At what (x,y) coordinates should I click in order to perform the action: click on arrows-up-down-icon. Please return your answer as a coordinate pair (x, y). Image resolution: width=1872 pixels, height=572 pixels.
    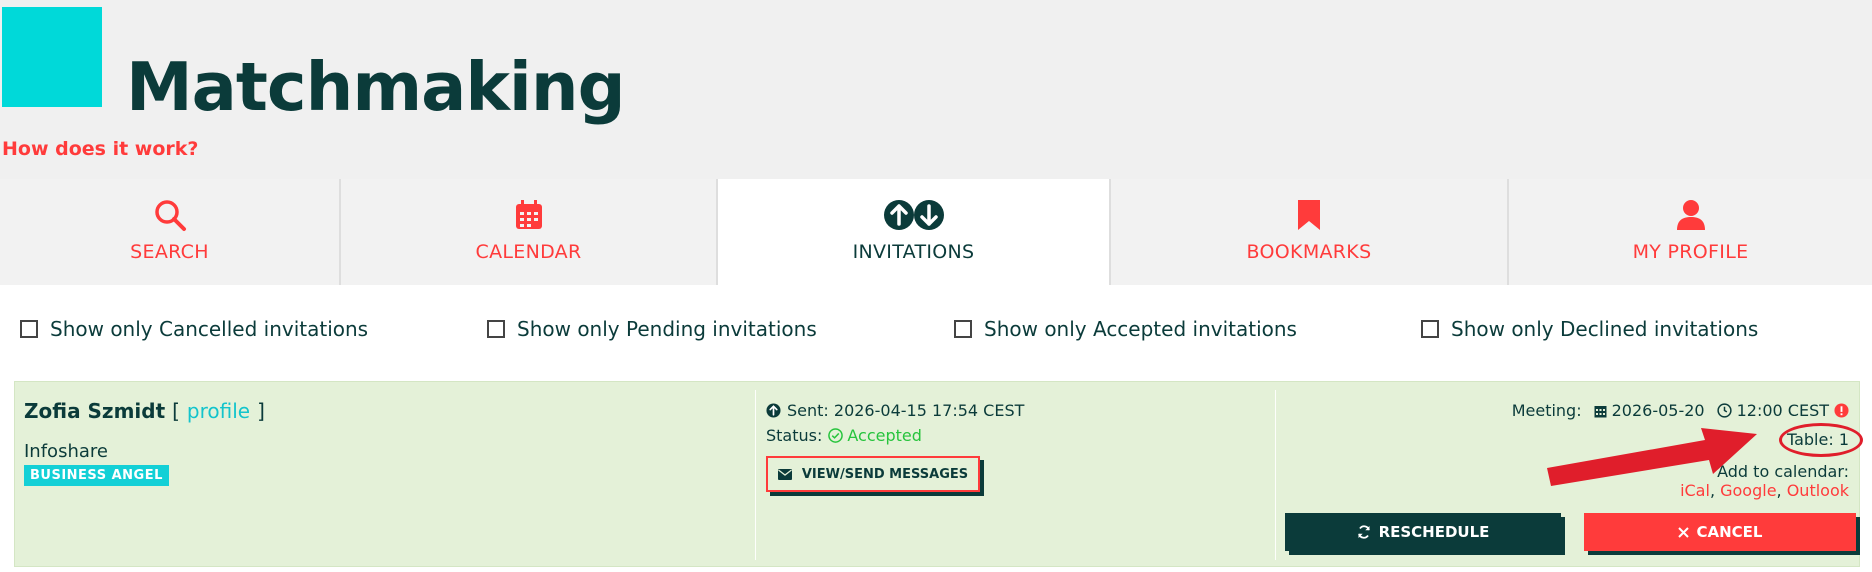
    Looking at the image, I should click on (913, 215).